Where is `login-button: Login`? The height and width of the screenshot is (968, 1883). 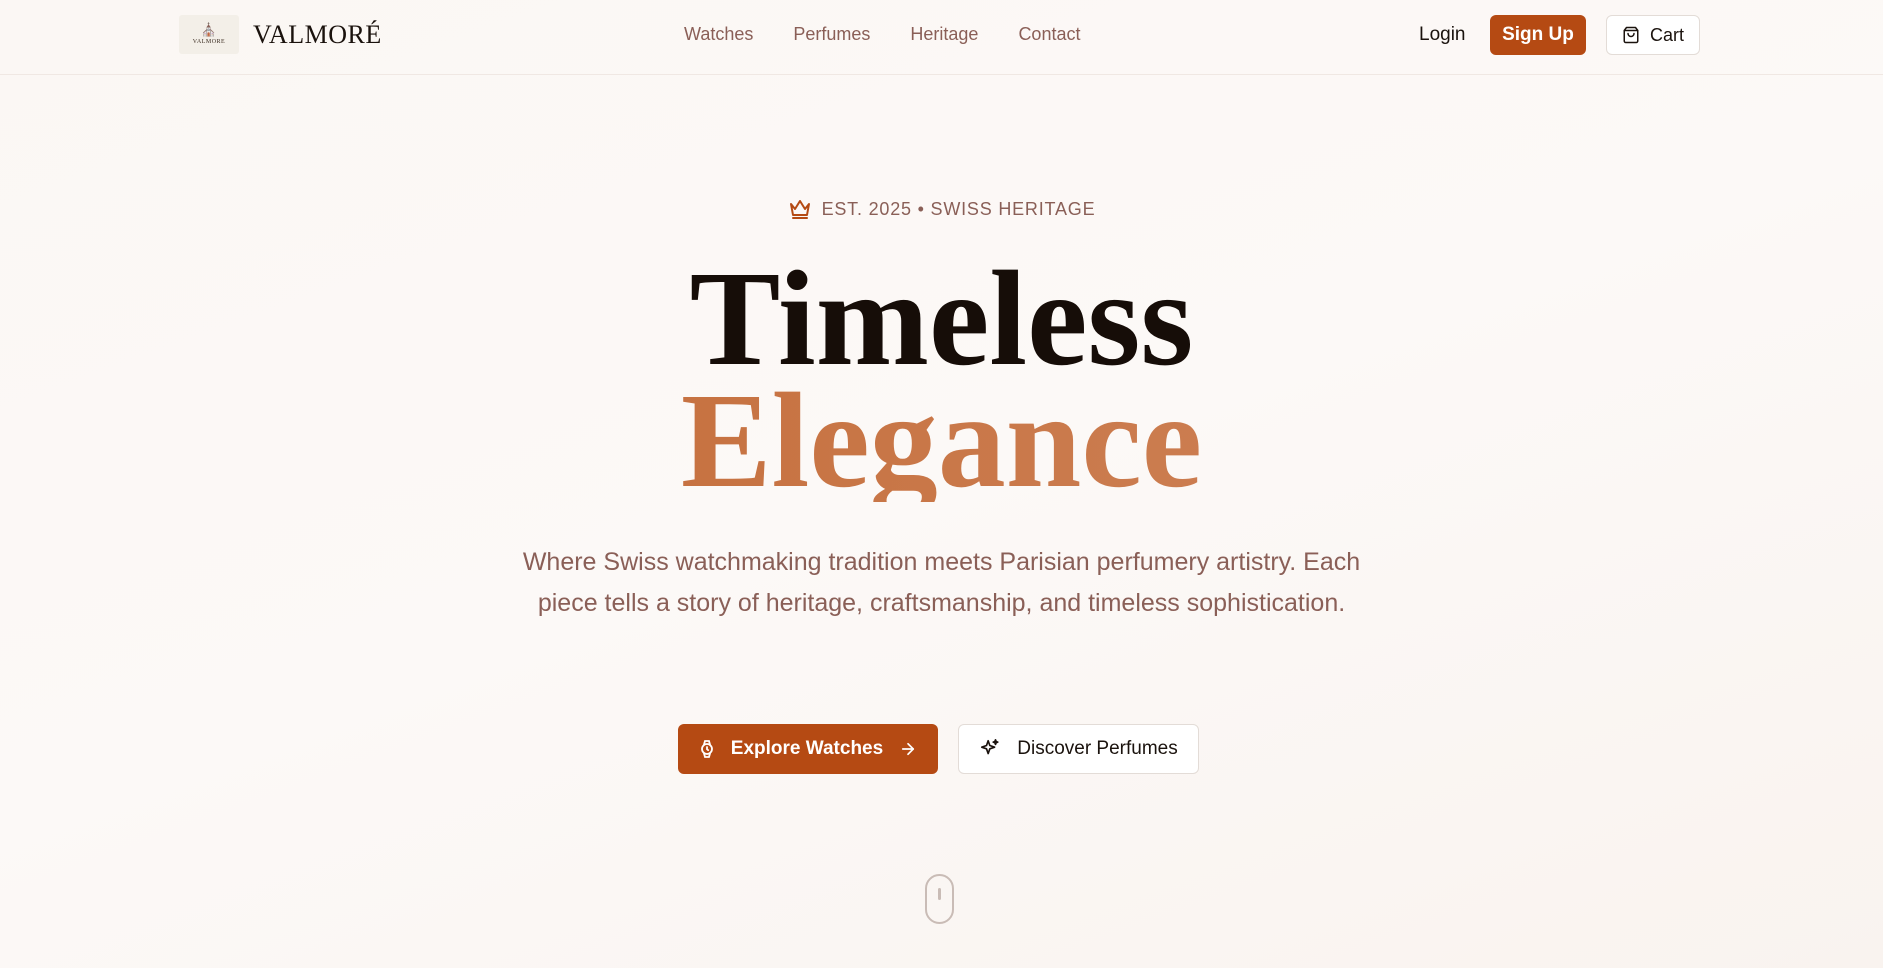 login-button: Login is located at coordinates (1442, 35).